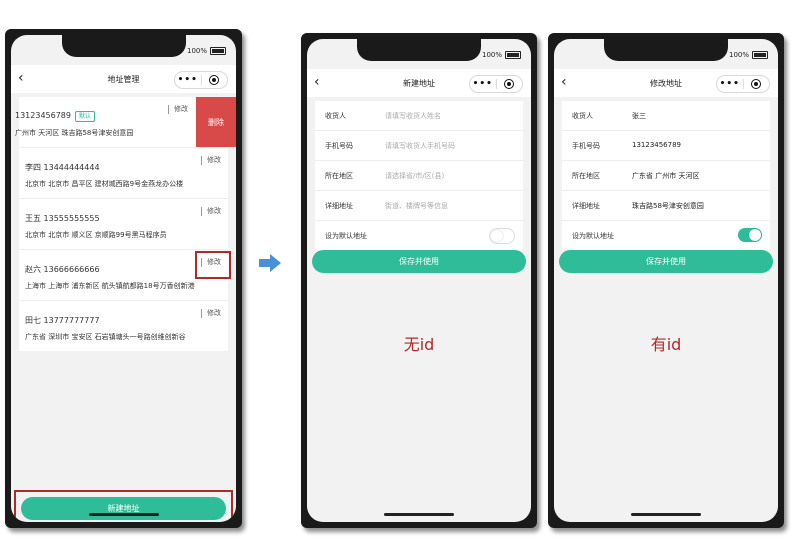 Image resolution: width=805 pixels, height=544 pixels. I want to click on address-text: 上海市 上海市 浦东新区 航头镇航都路18号万香创新港, so click(110, 286).